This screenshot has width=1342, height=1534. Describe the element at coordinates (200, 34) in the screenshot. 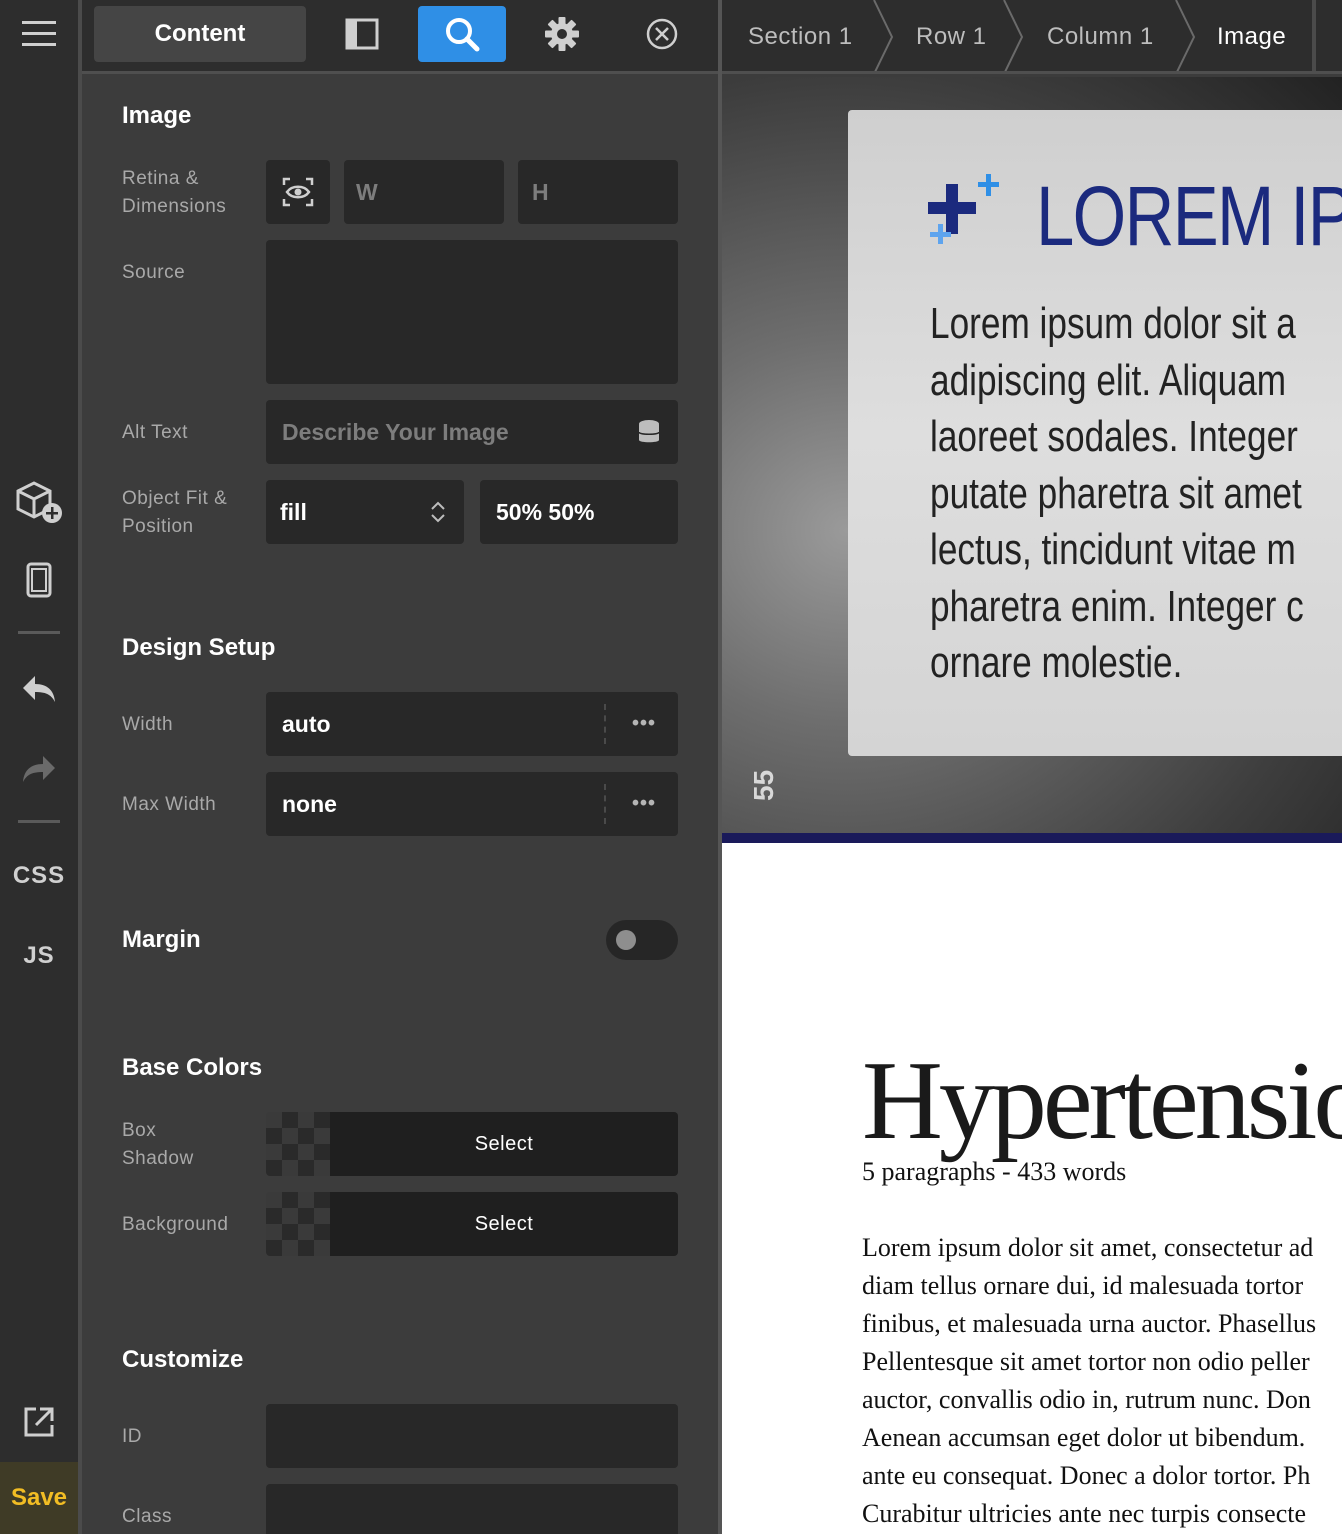

I see `tab-content: Content` at that location.